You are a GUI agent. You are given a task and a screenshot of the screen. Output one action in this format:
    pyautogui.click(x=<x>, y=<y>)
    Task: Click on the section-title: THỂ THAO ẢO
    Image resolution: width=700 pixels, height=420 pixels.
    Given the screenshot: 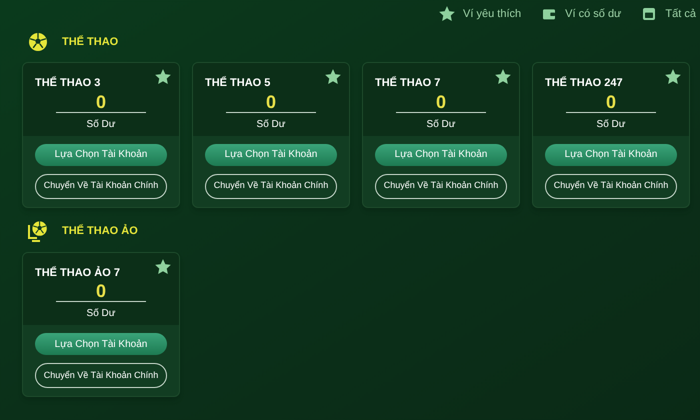 What is the action you would take?
    pyautogui.click(x=100, y=231)
    